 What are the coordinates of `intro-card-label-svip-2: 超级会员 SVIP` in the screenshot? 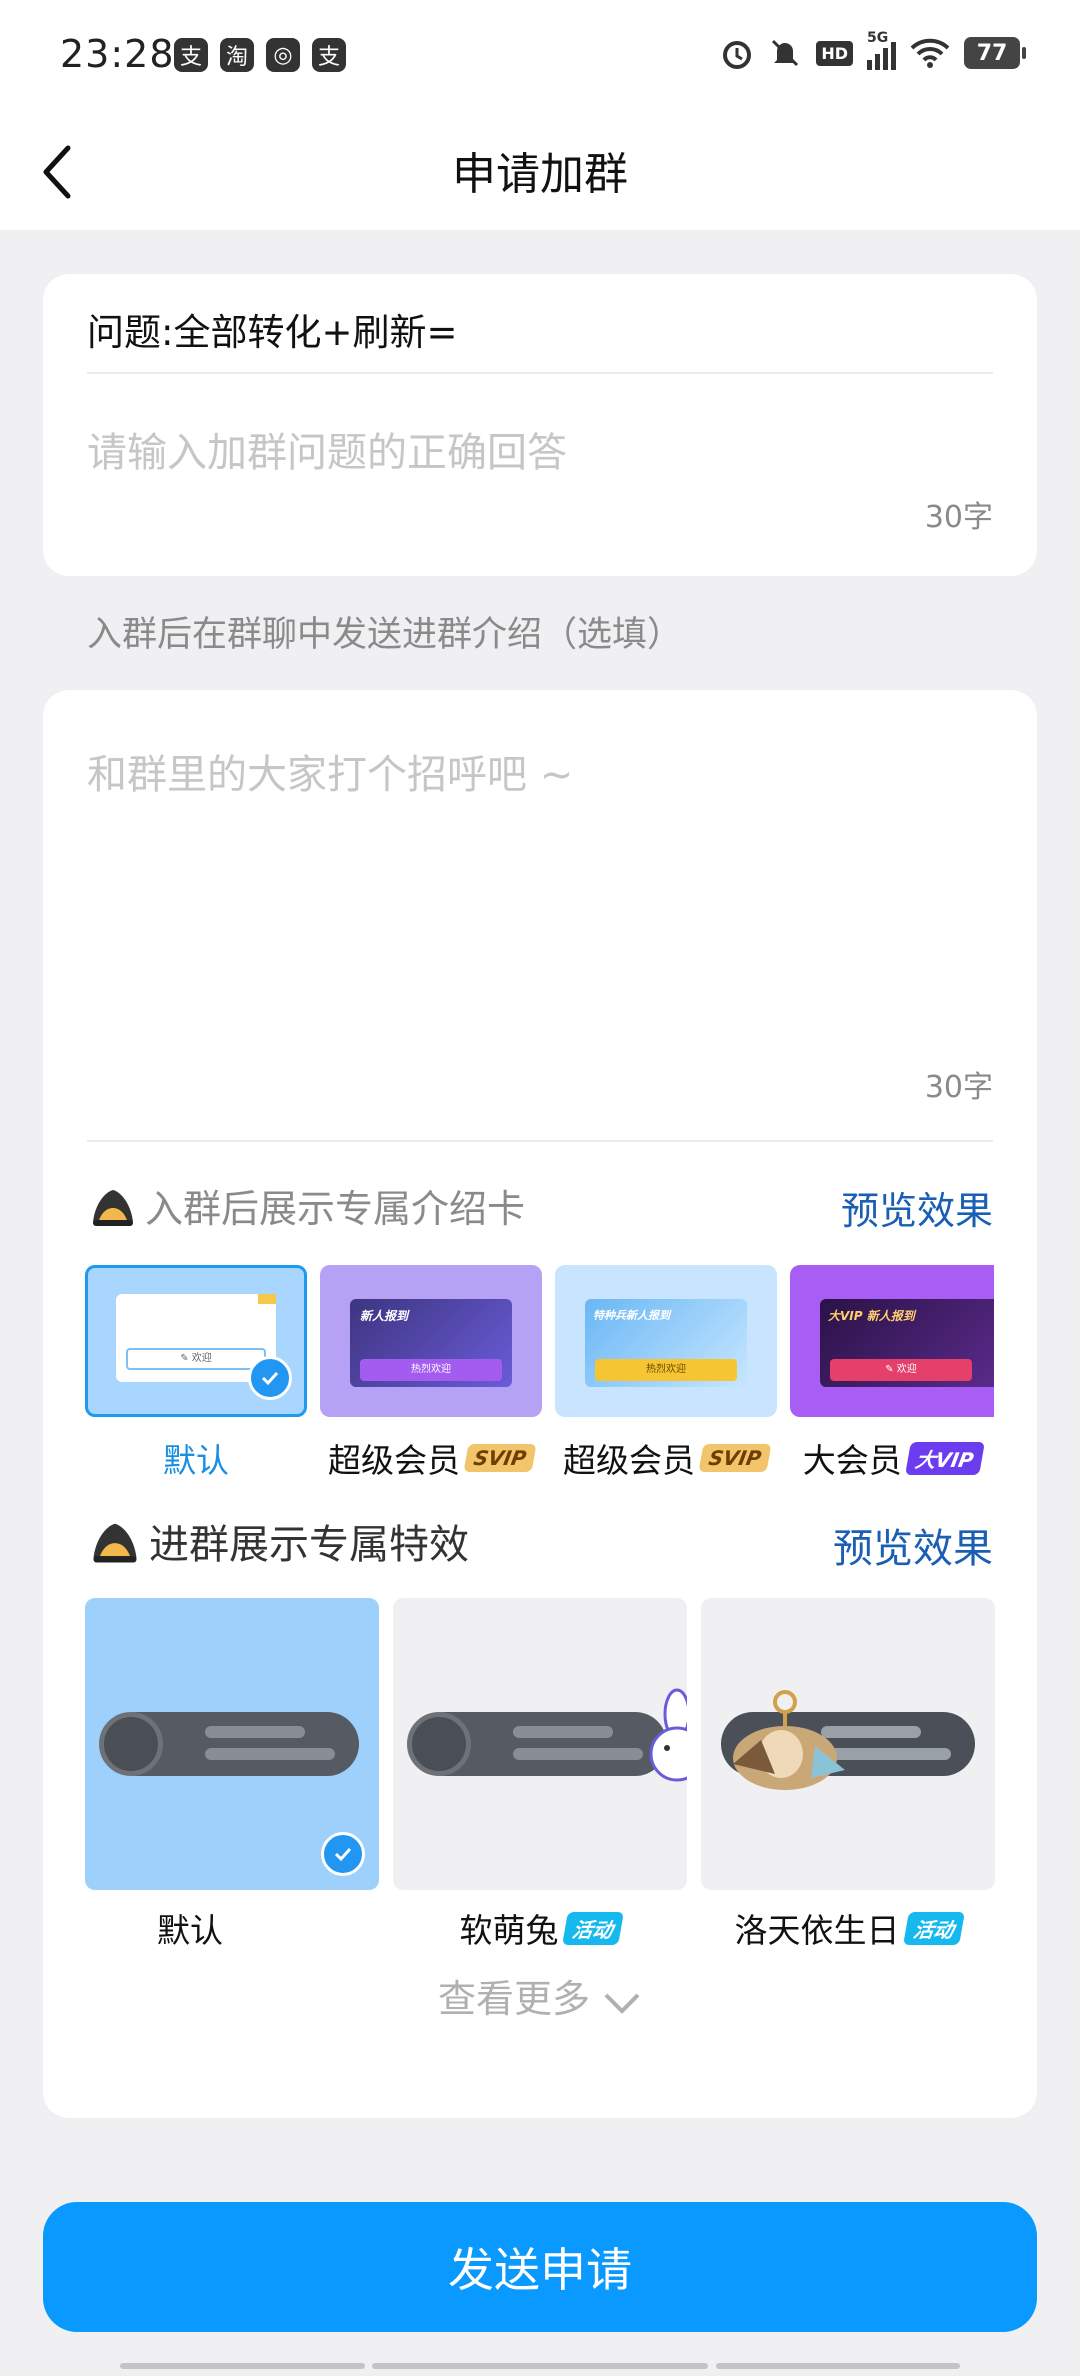 It's located at (666, 1458).